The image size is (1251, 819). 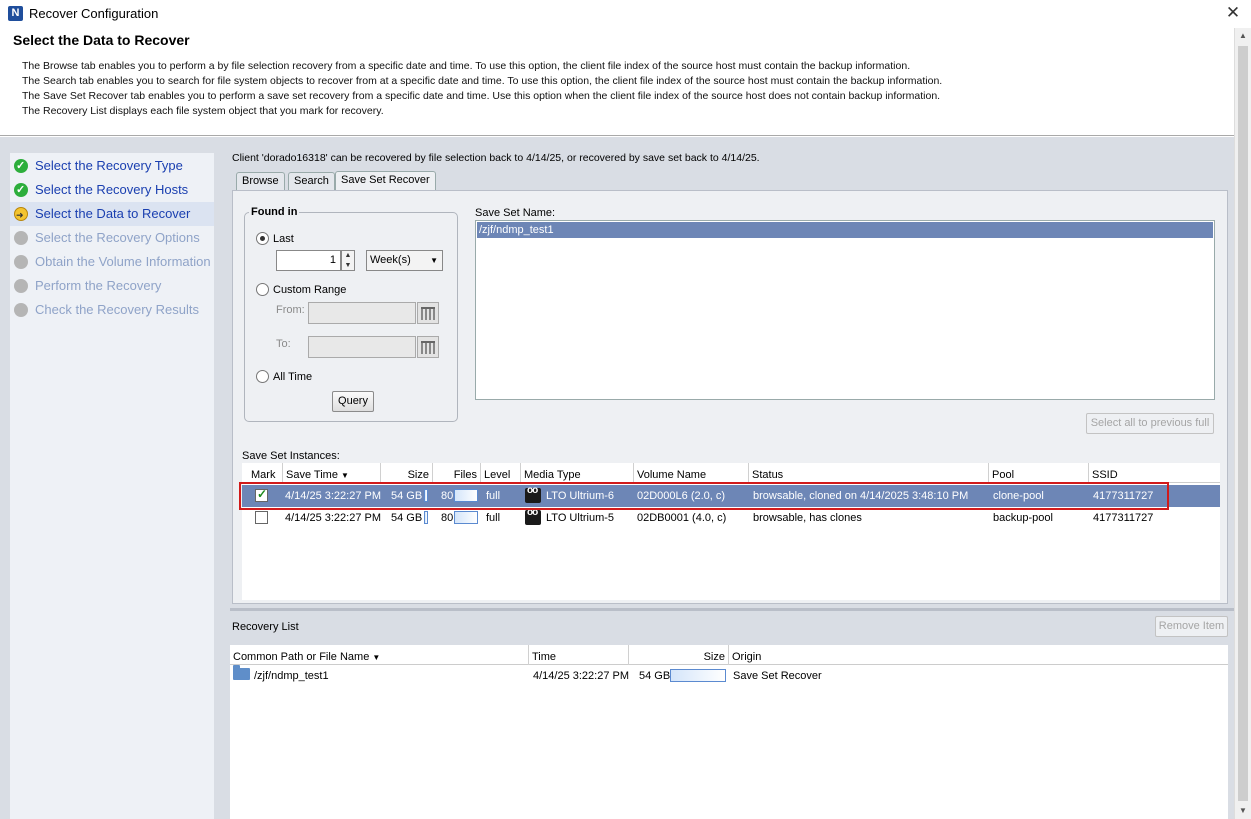 What do you see at coordinates (117, 309) in the screenshot?
I see `step-label: Check the Recovery Results` at bounding box center [117, 309].